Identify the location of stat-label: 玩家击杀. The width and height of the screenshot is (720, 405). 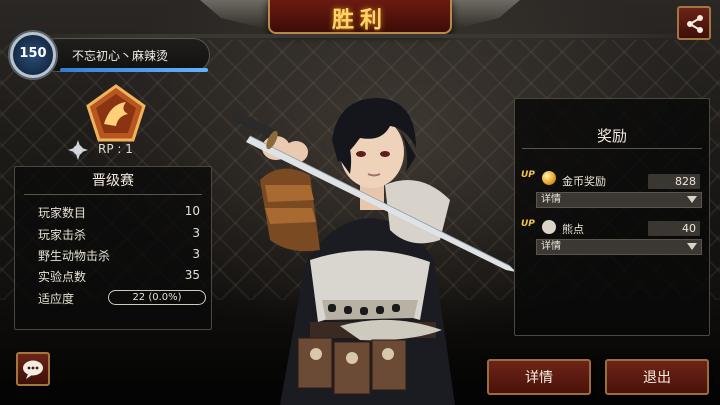
(62, 235).